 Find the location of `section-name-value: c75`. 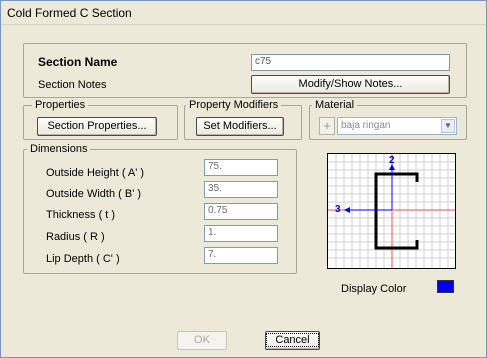

section-name-value: c75 is located at coordinates (263, 61).